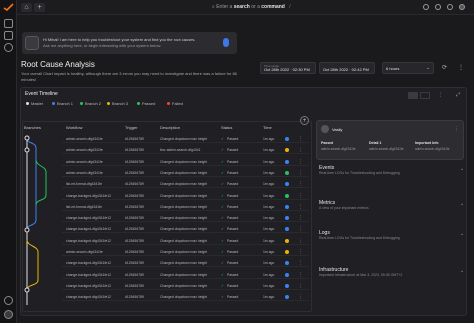 This screenshot has width=474, height=323. Describe the element at coordinates (8, 35) in the screenshot. I see `terminal-icon` at that location.